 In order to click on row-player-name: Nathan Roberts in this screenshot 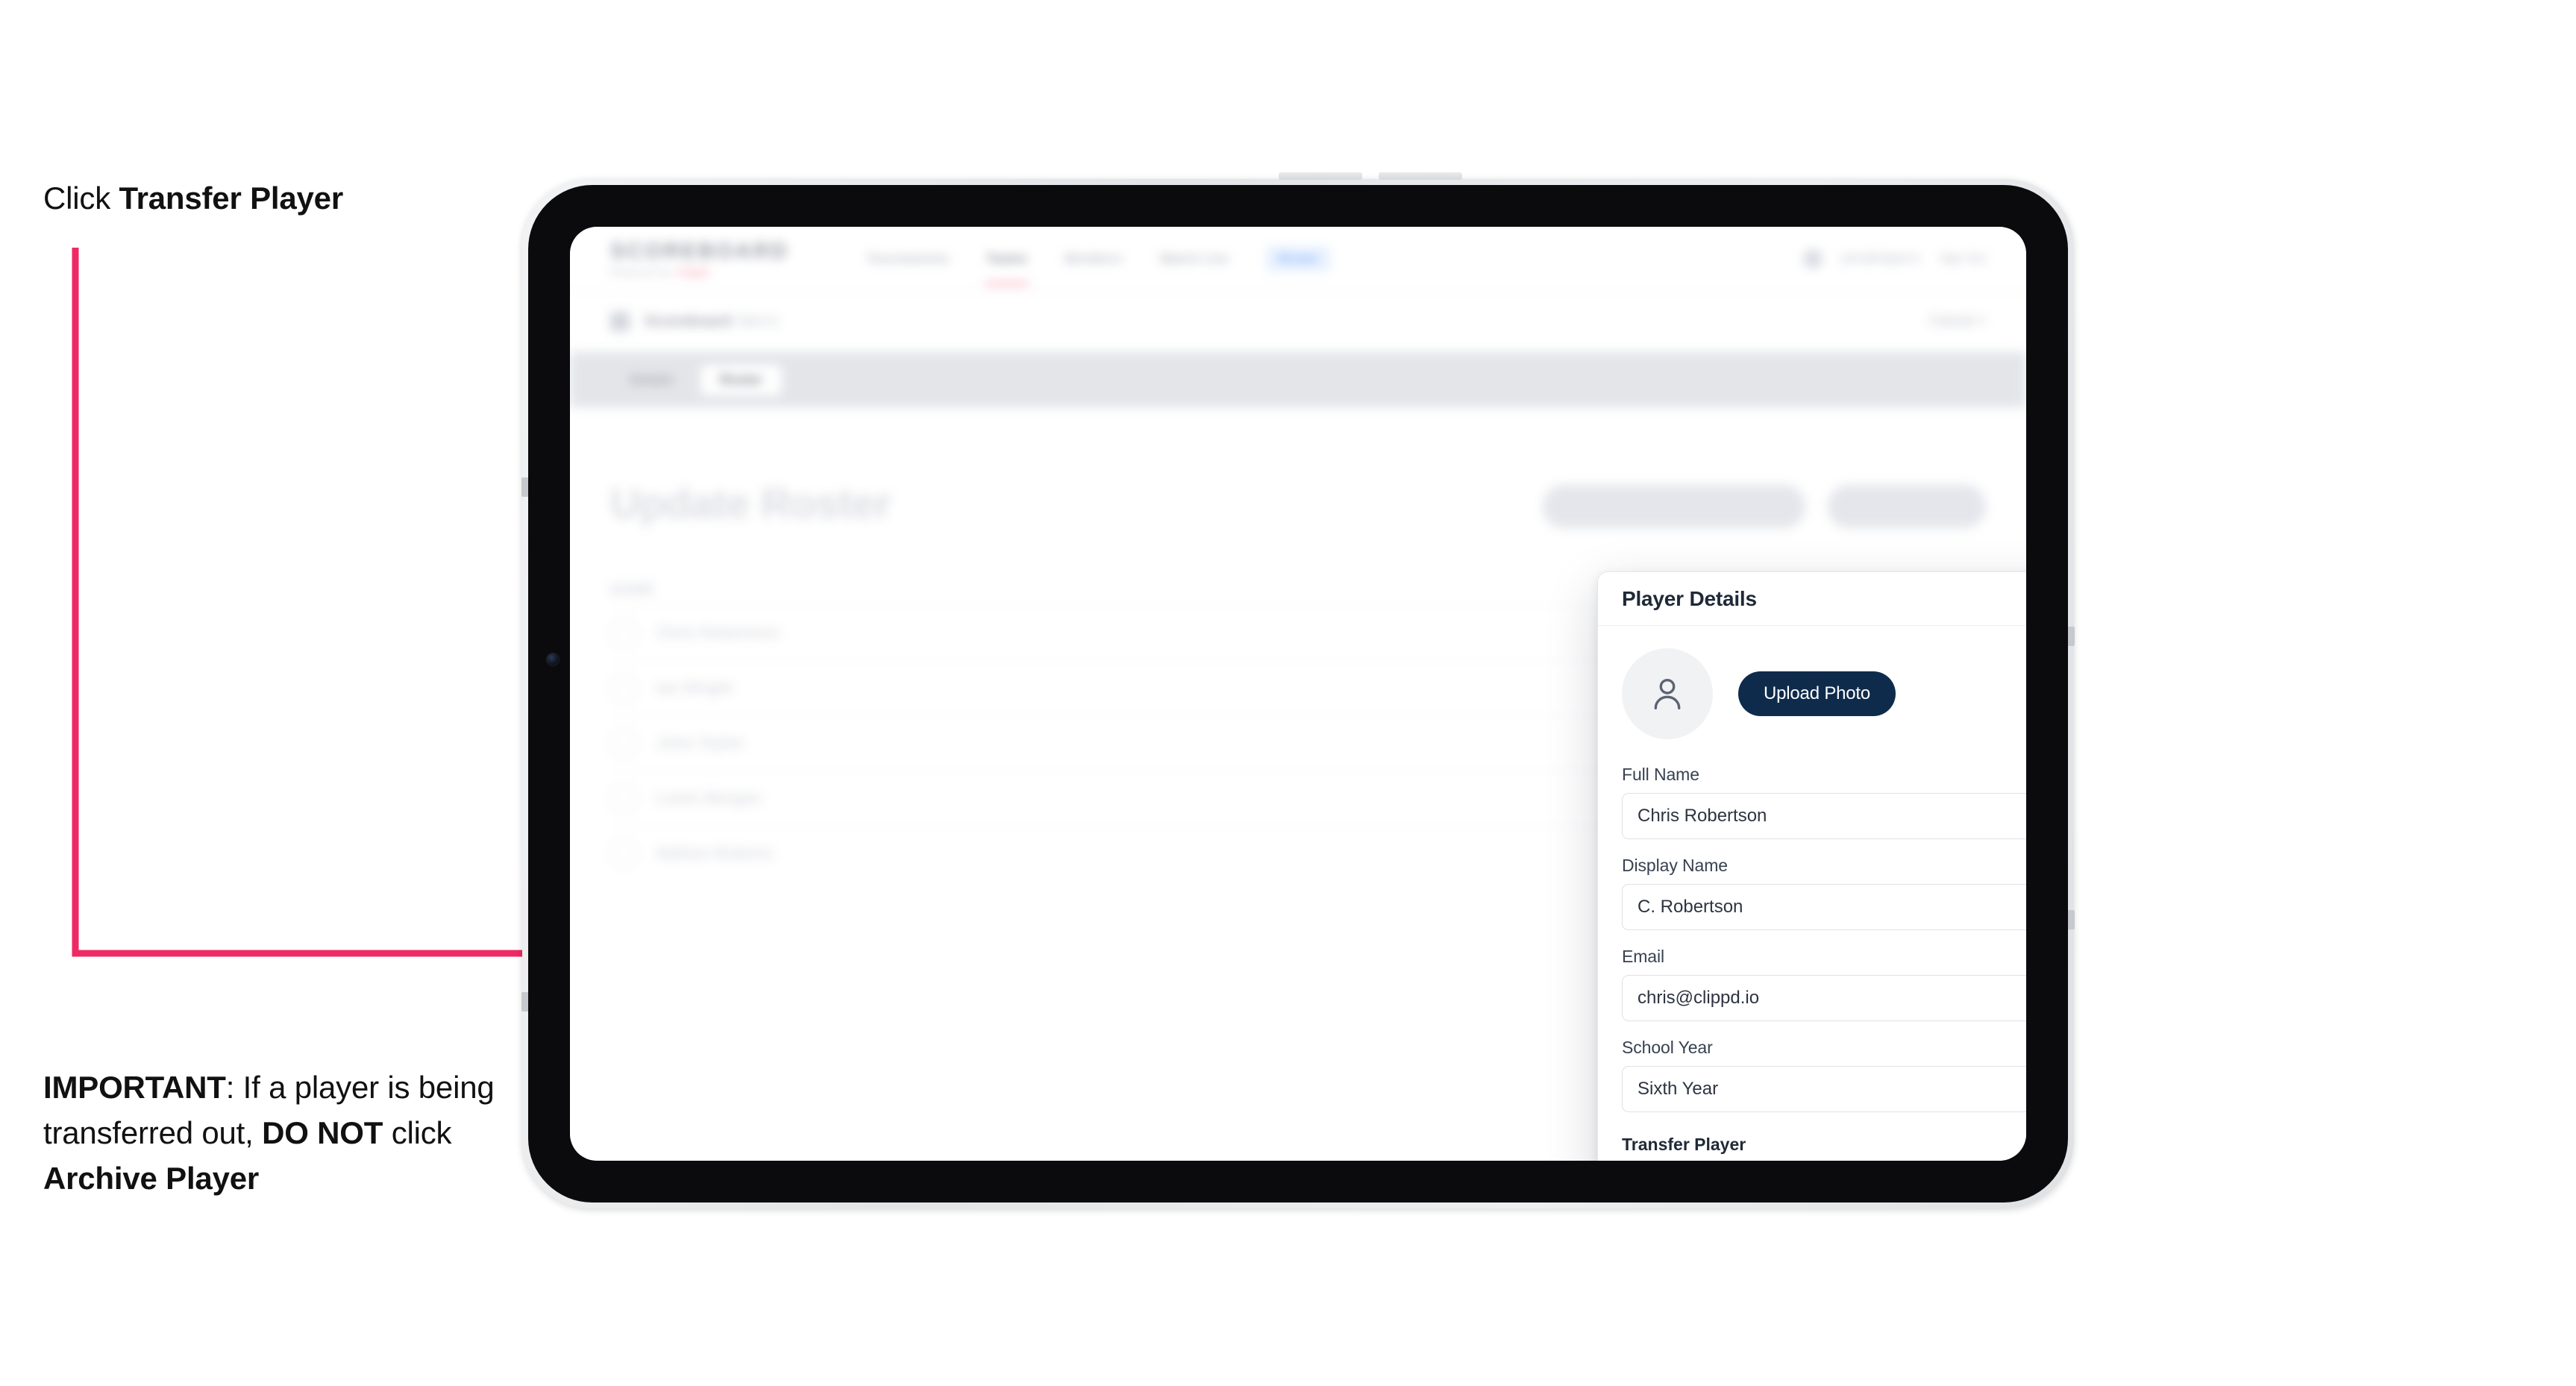, I will do `click(715, 853)`.